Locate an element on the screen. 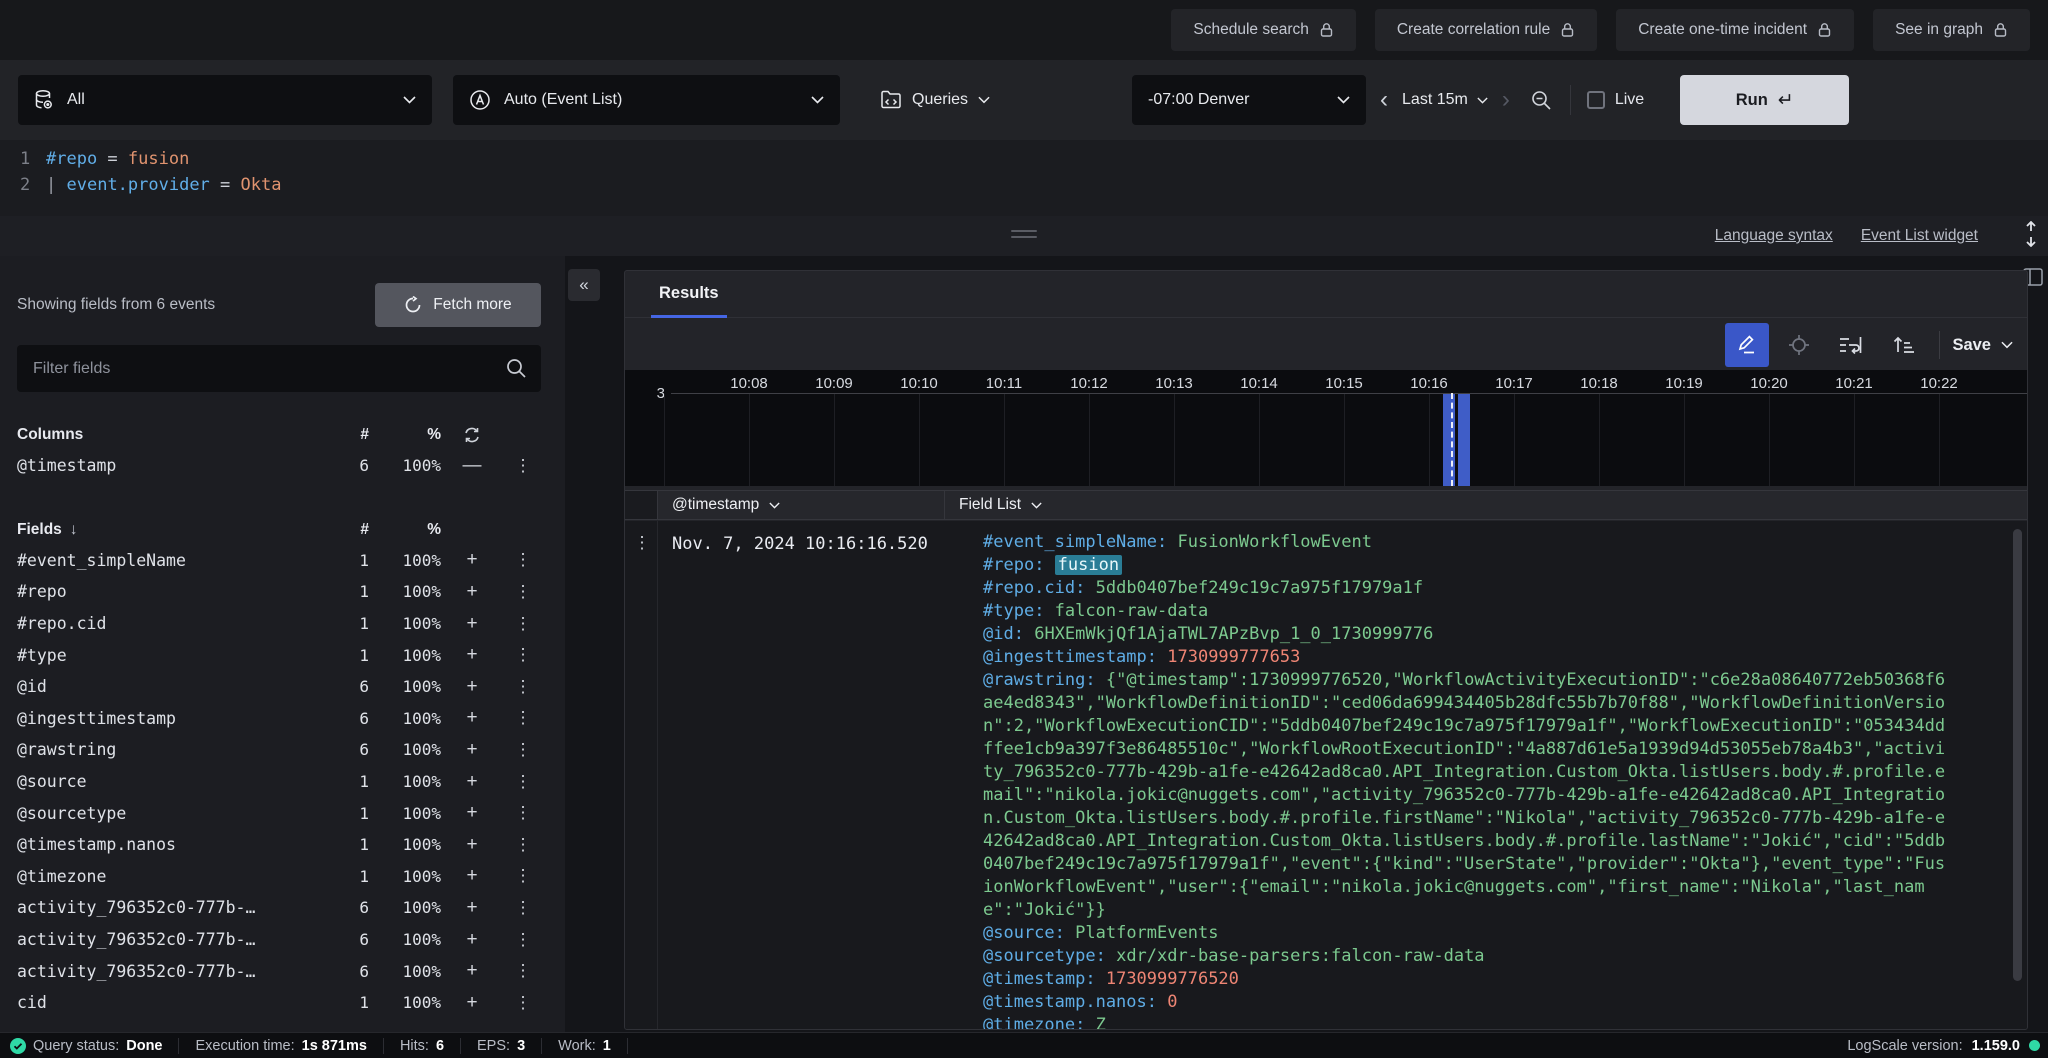  edit-pen-tool-button is located at coordinates (1747, 345).